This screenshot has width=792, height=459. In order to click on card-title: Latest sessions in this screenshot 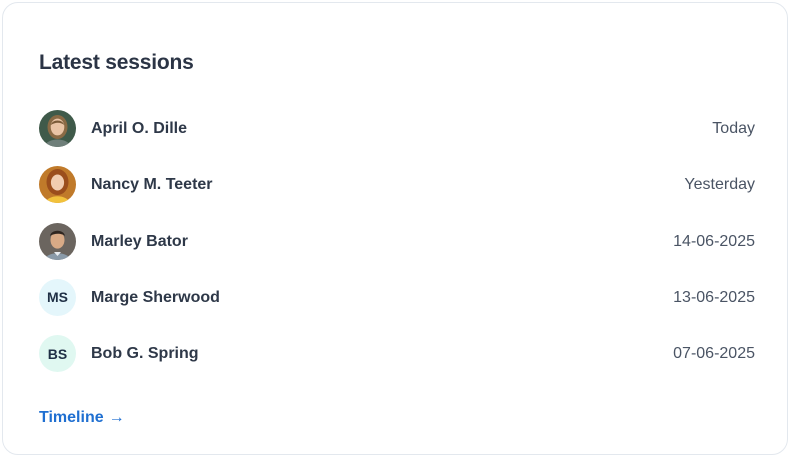, I will do `click(116, 62)`.